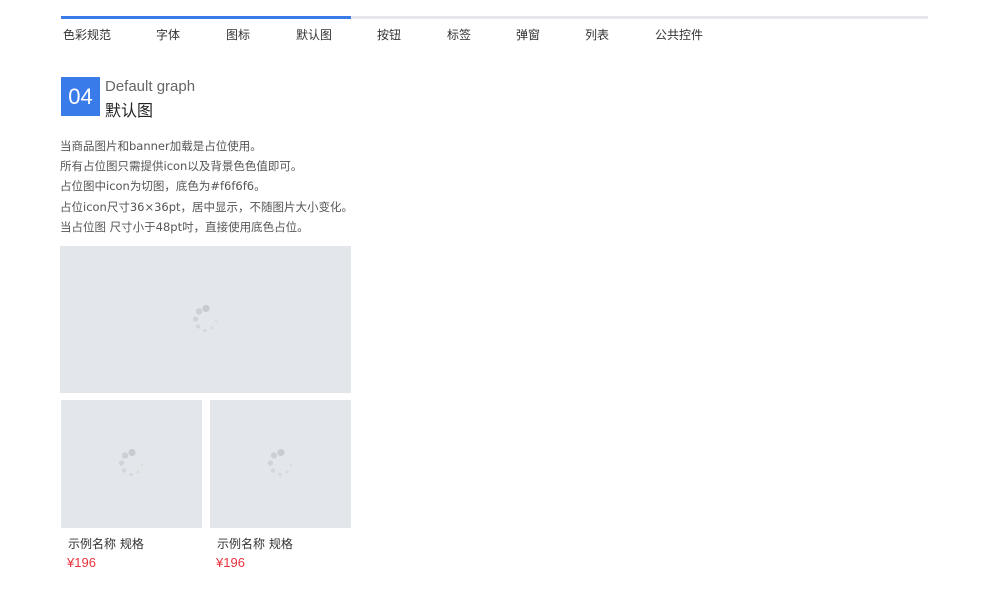 This screenshot has width=985, height=600. Describe the element at coordinates (161, 146) in the screenshot. I see `description-line: 当商品图片和banner加载是占位使用。` at that location.